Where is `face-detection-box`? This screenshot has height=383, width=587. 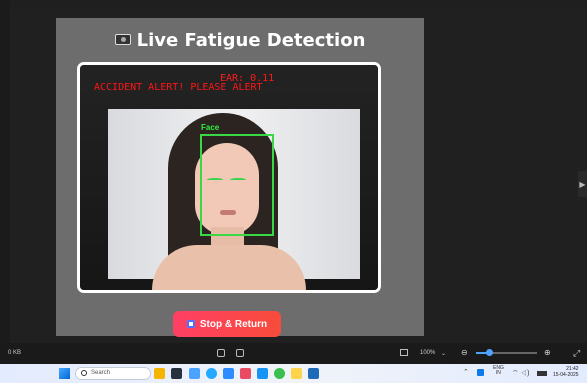 face-detection-box is located at coordinates (237, 185).